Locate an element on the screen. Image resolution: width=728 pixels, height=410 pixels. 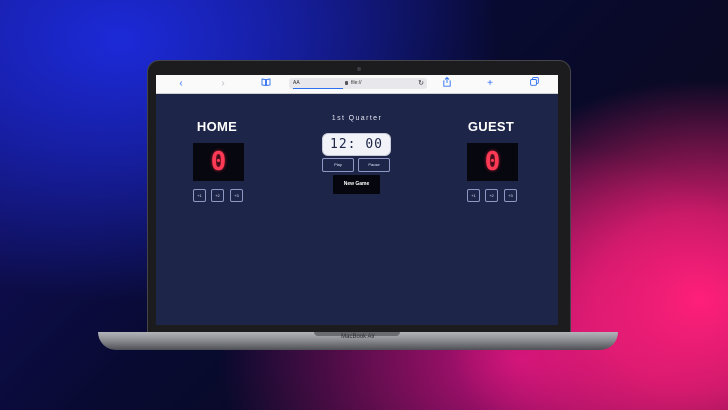
chevron-right-icon: › is located at coordinates (223, 83).